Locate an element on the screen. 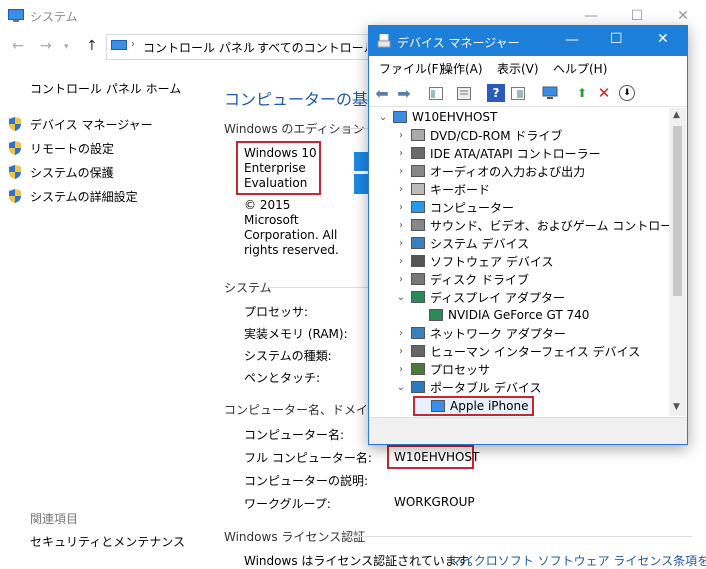  device-category: › ヒューマン インターフェイス デバイス is located at coordinates (517, 351).